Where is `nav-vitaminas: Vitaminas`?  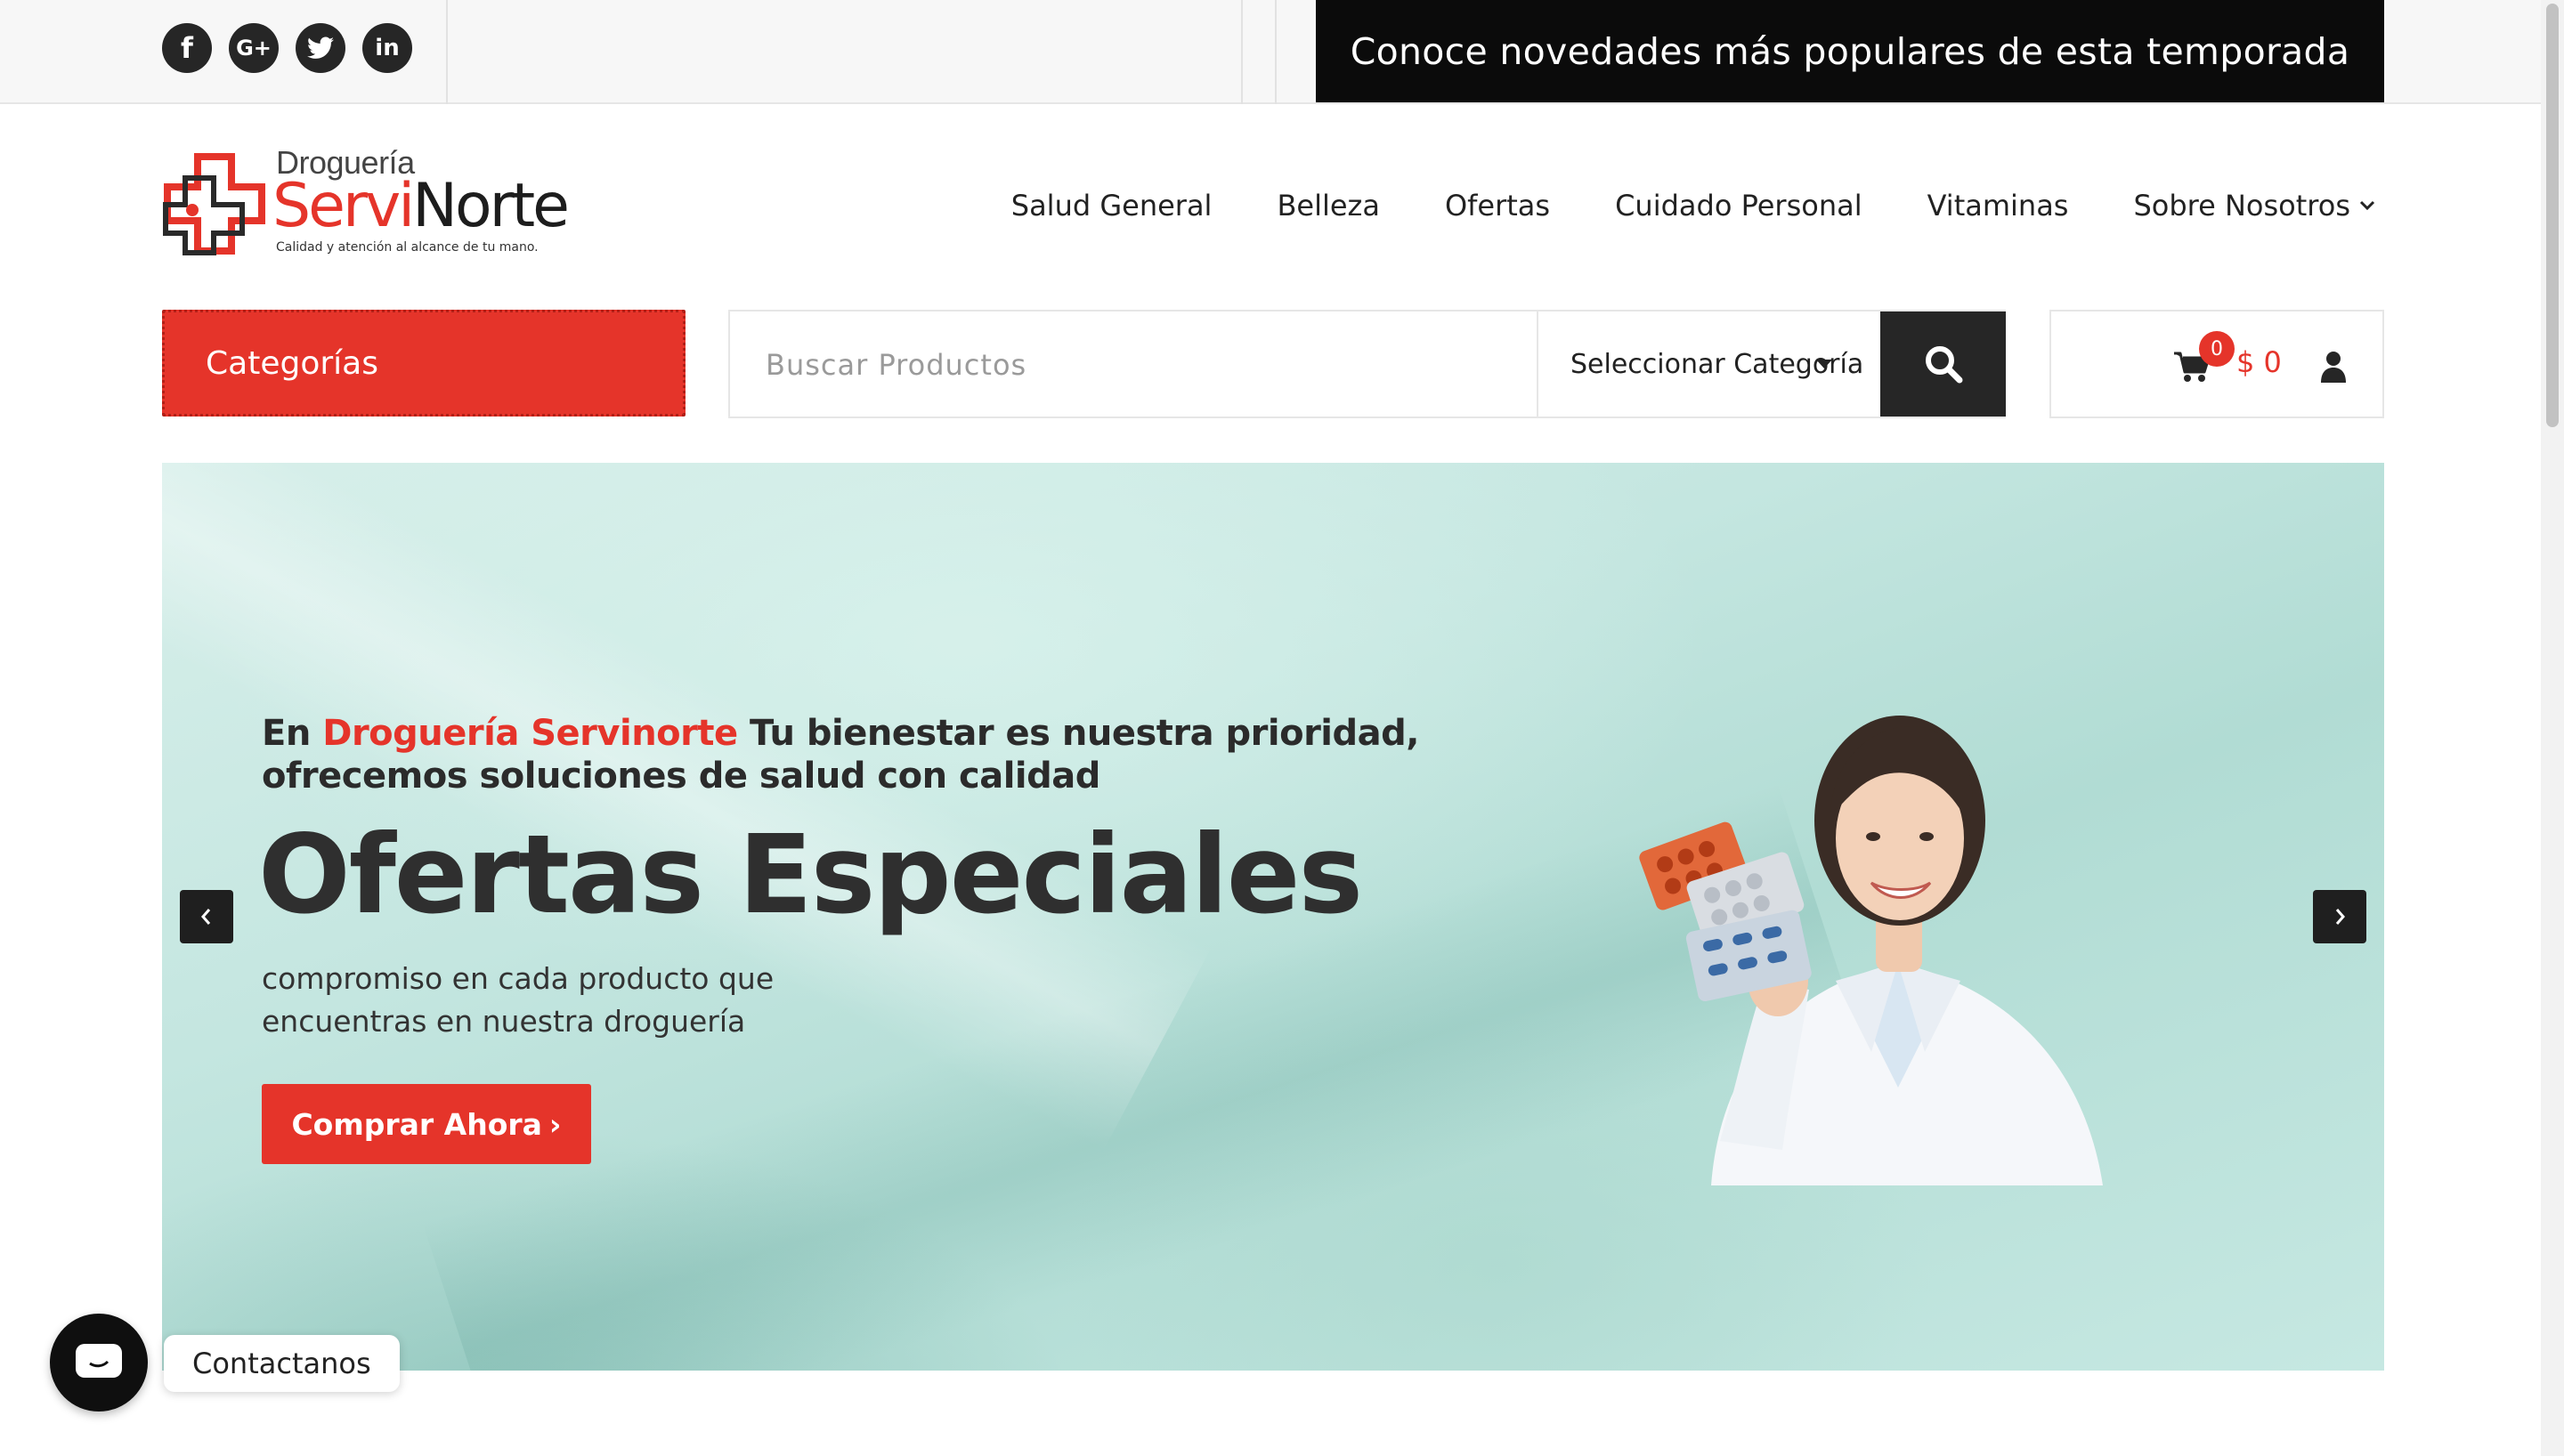
nav-vitaminas: Vitaminas is located at coordinates (1998, 205).